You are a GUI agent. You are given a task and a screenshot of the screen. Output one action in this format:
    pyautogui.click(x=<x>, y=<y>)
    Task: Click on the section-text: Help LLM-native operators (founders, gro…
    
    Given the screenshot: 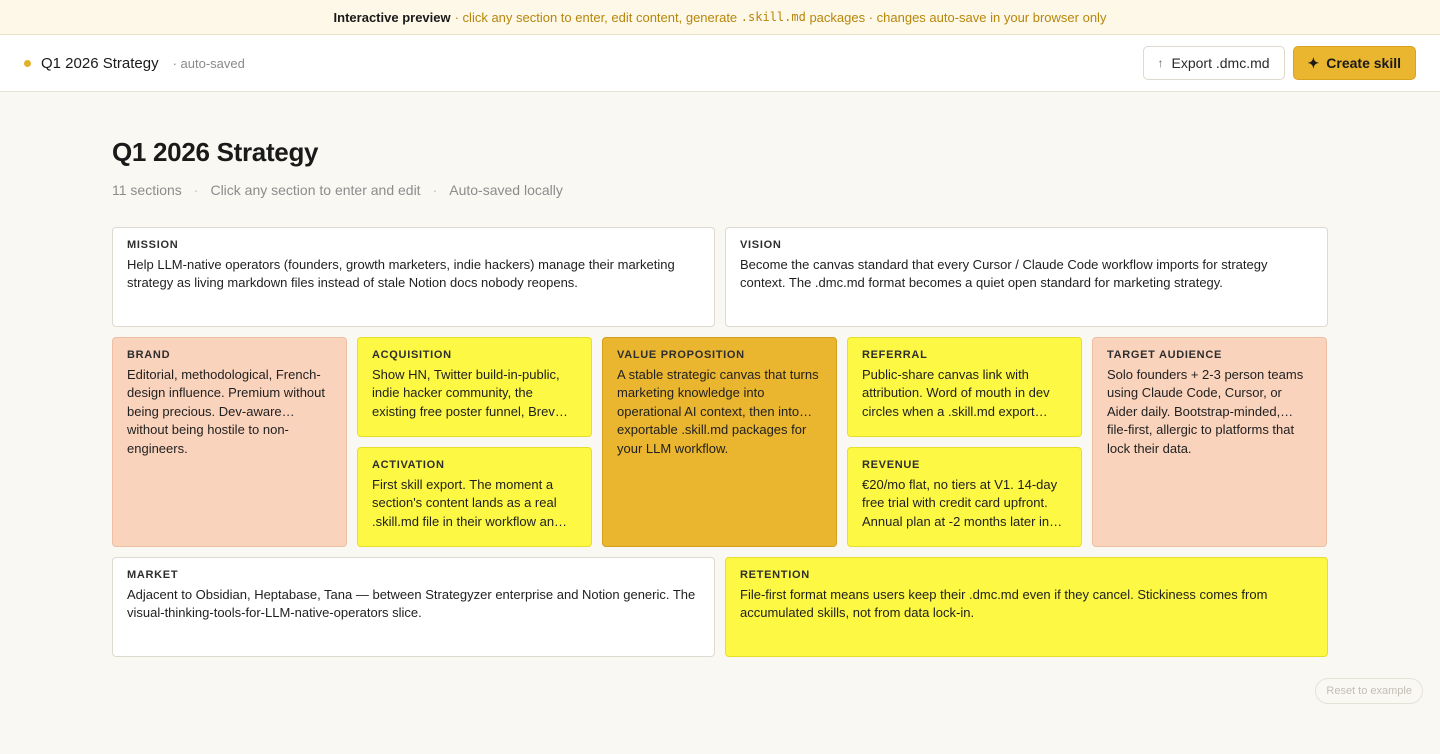 What is the action you would take?
    pyautogui.click(x=401, y=274)
    